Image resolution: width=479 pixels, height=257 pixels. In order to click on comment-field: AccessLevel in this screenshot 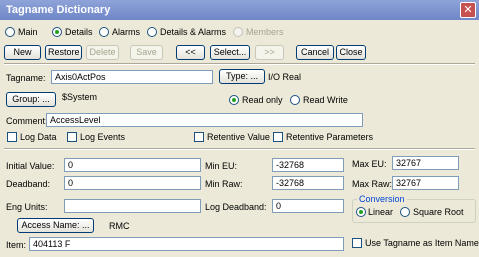, I will do `click(204, 120)`.